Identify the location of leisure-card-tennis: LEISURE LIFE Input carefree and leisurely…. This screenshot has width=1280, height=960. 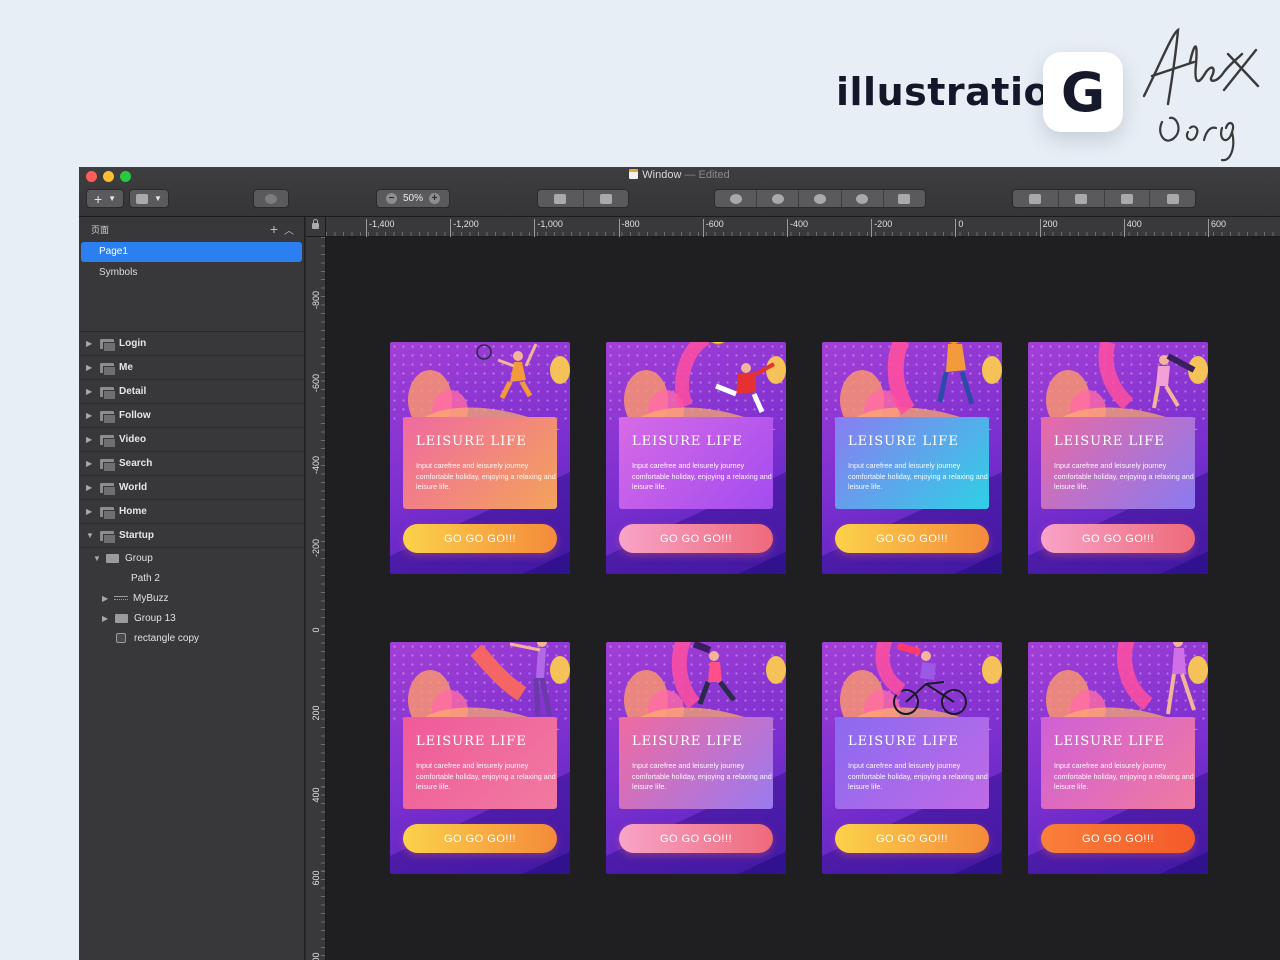
(480, 458).